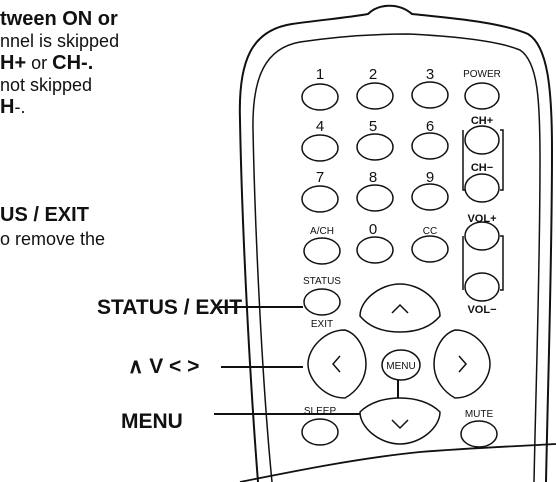  I want to click on label-status: STATUS, so click(322, 281).